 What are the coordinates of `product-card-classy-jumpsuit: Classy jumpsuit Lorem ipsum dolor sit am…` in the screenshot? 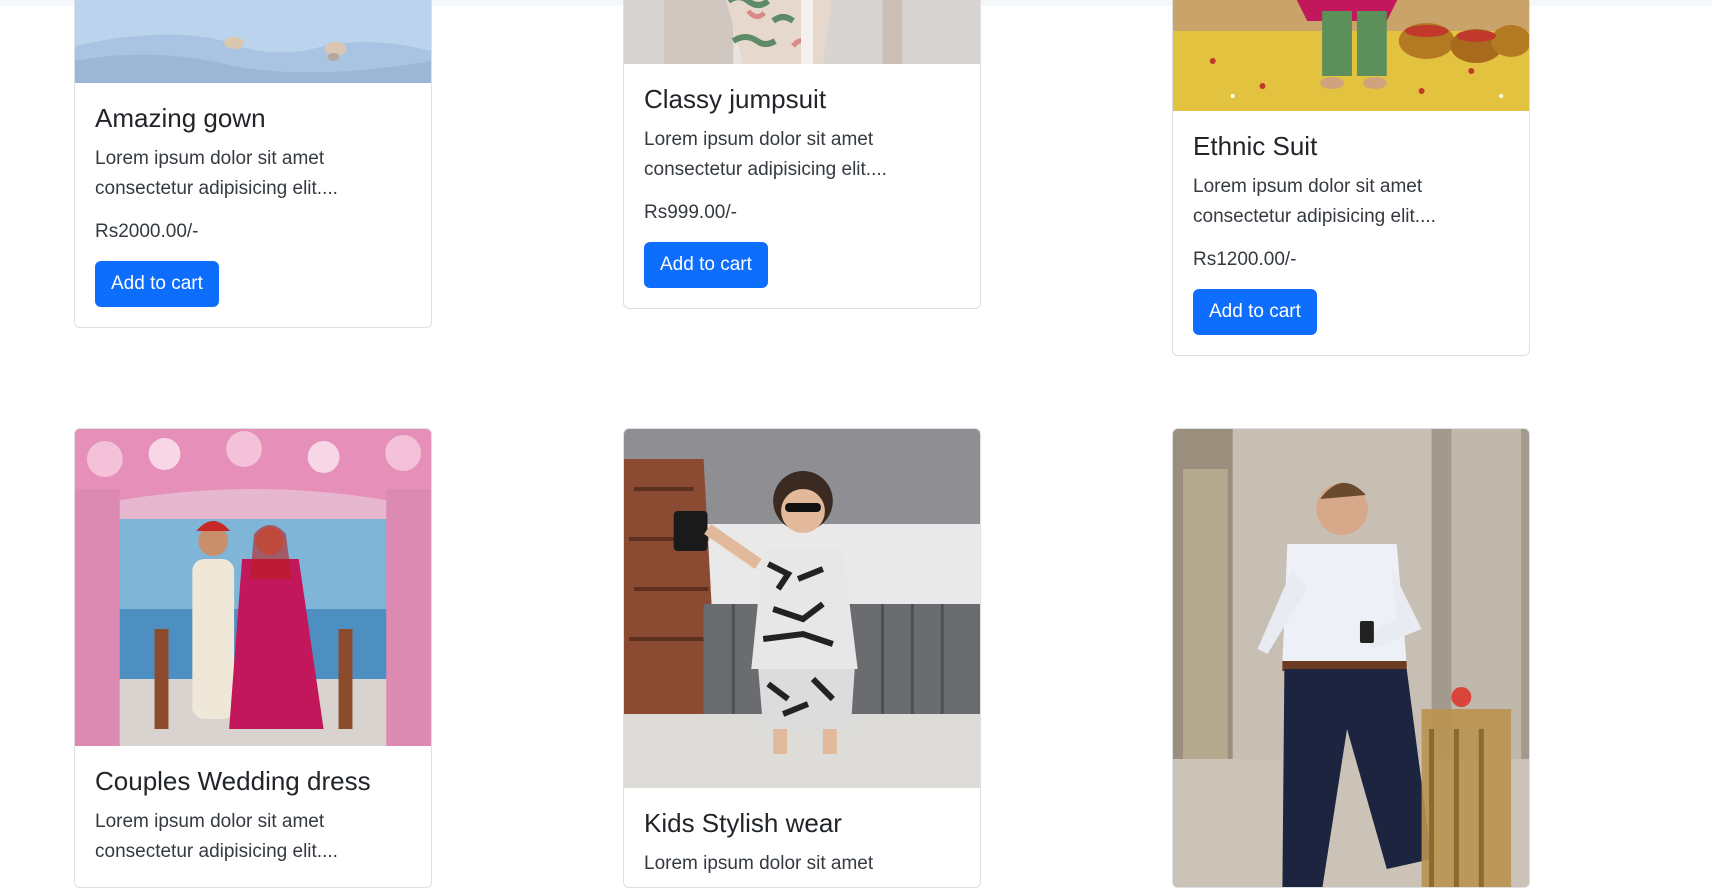 It's located at (802, 155).